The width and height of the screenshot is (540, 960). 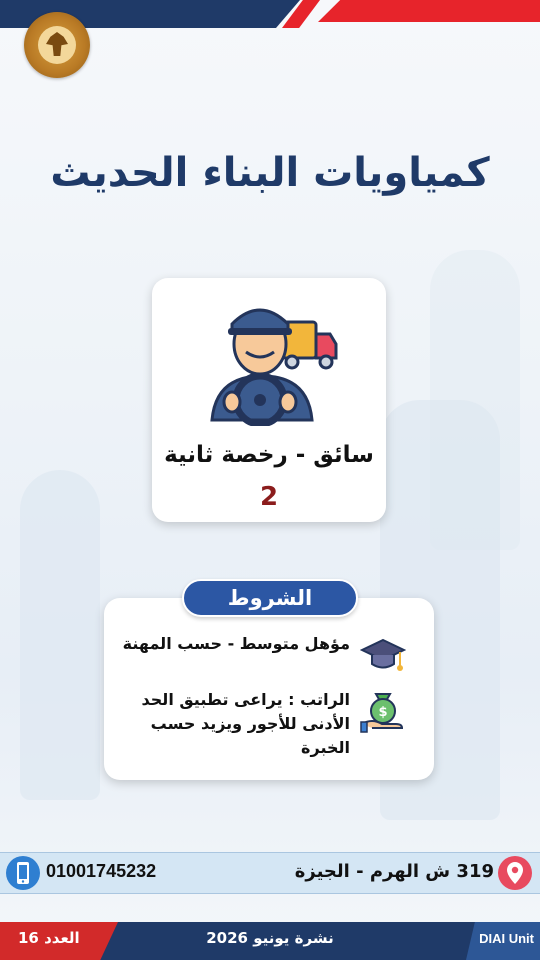 What do you see at coordinates (383, 654) in the screenshot?
I see `graduation-cap-icon` at bounding box center [383, 654].